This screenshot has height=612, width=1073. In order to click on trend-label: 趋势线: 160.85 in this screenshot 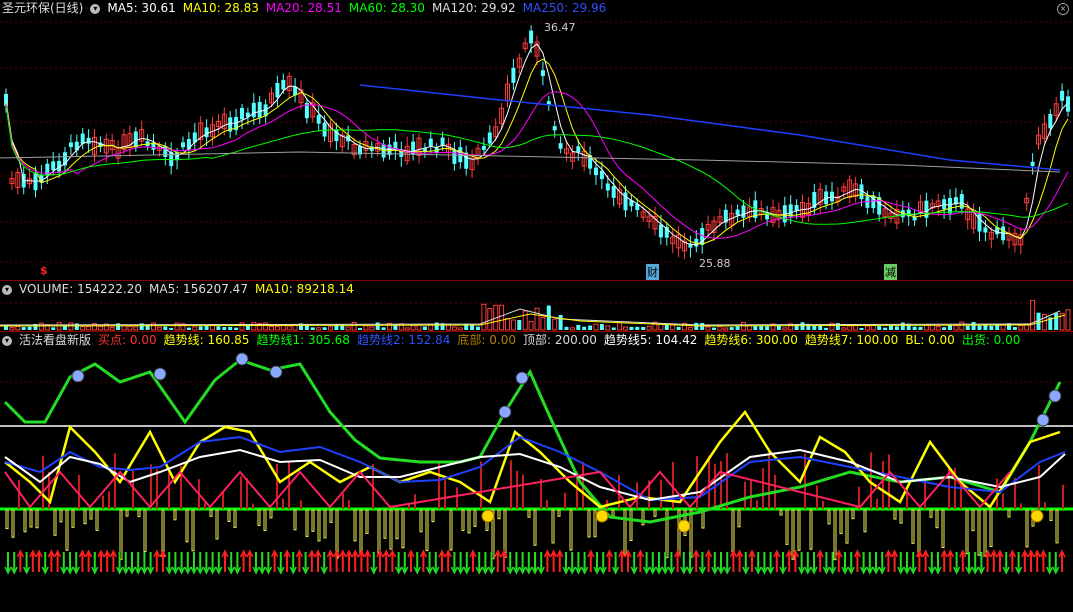, I will do `click(206, 340)`.